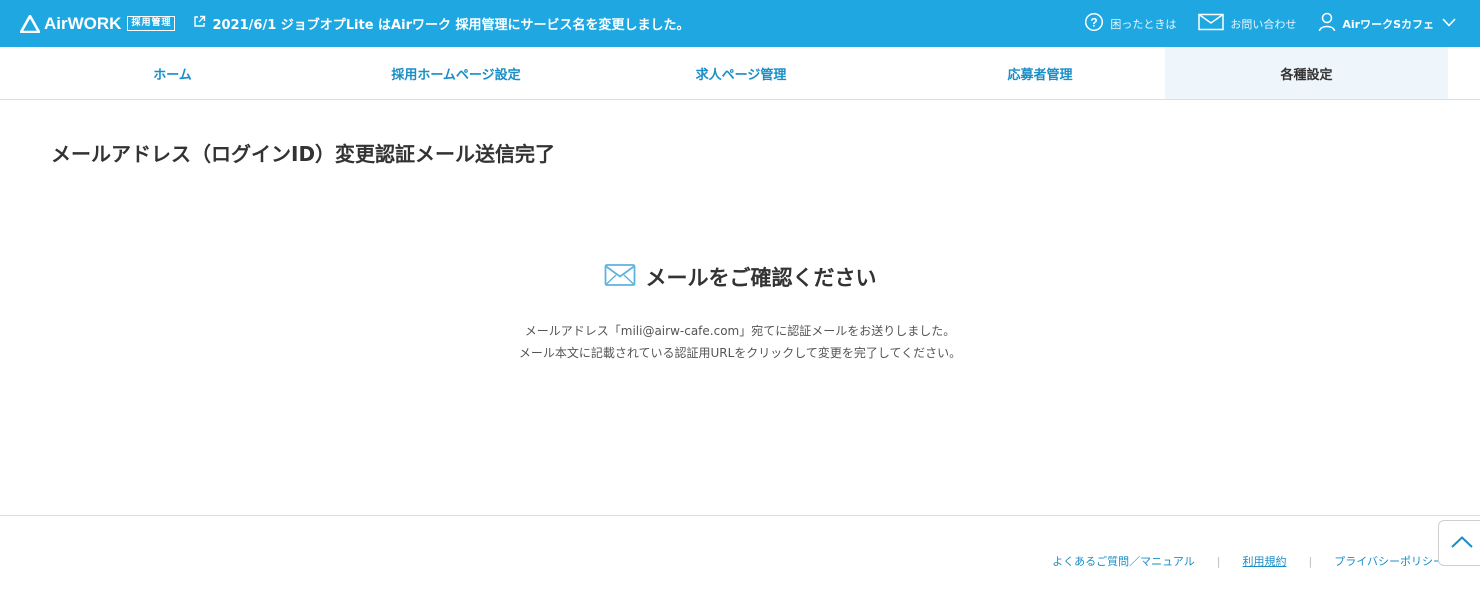 This screenshot has width=1480, height=607. I want to click on envelope-icon, so click(620, 277).